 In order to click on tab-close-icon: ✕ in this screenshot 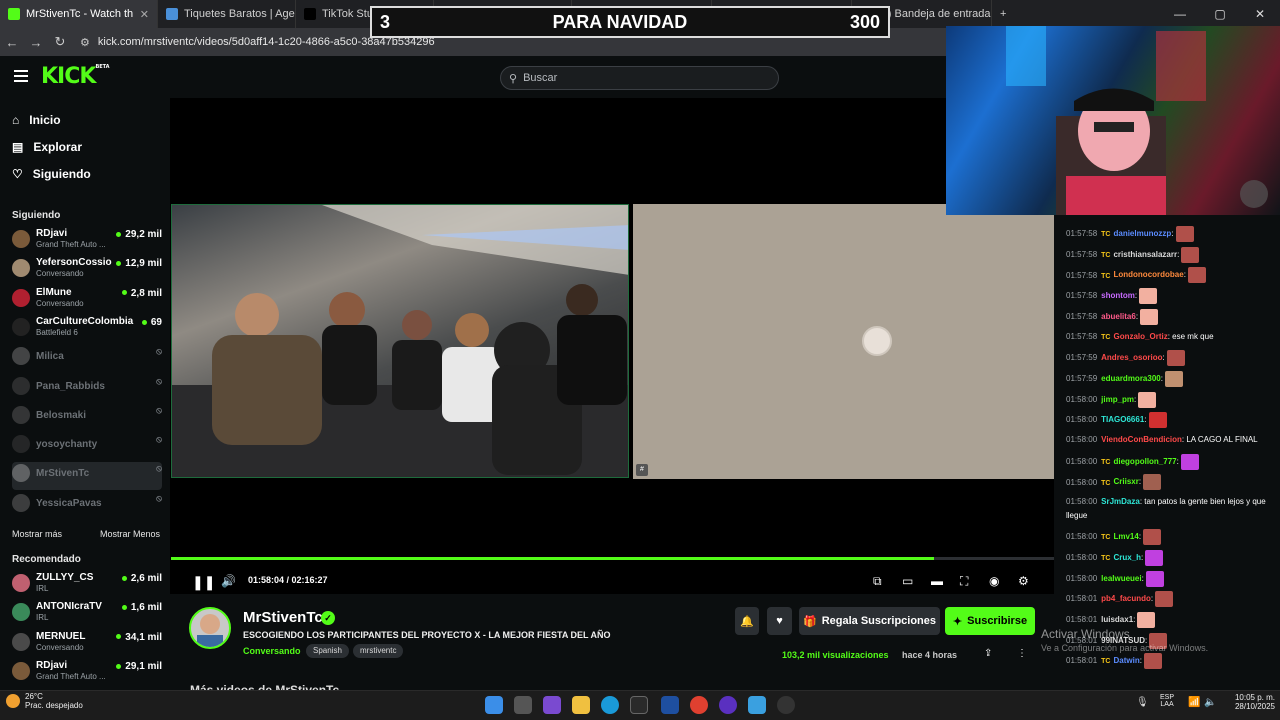, I will do `click(144, 14)`.